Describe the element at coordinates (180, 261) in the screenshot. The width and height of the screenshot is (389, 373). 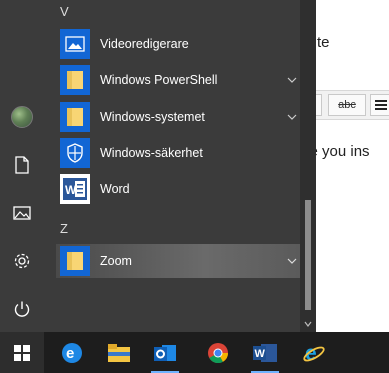
I see `app-zoom: Zoom` at that location.